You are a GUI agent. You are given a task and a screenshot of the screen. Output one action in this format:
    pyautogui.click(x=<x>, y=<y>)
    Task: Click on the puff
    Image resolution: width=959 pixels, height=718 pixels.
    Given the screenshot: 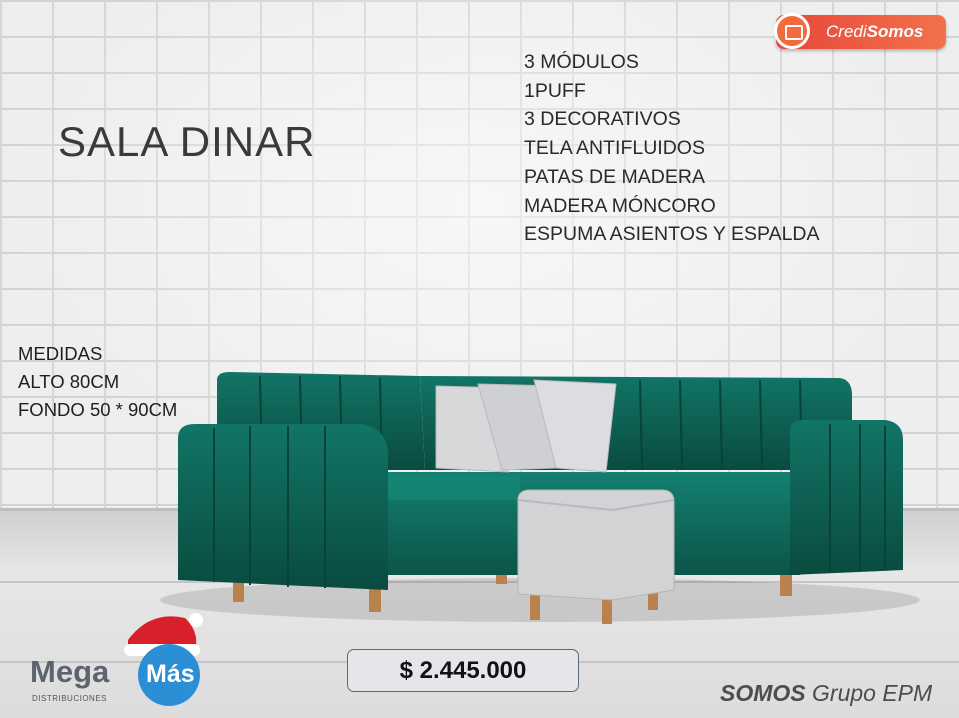 What is the action you would take?
    pyautogui.click(x=596, y=545)
    